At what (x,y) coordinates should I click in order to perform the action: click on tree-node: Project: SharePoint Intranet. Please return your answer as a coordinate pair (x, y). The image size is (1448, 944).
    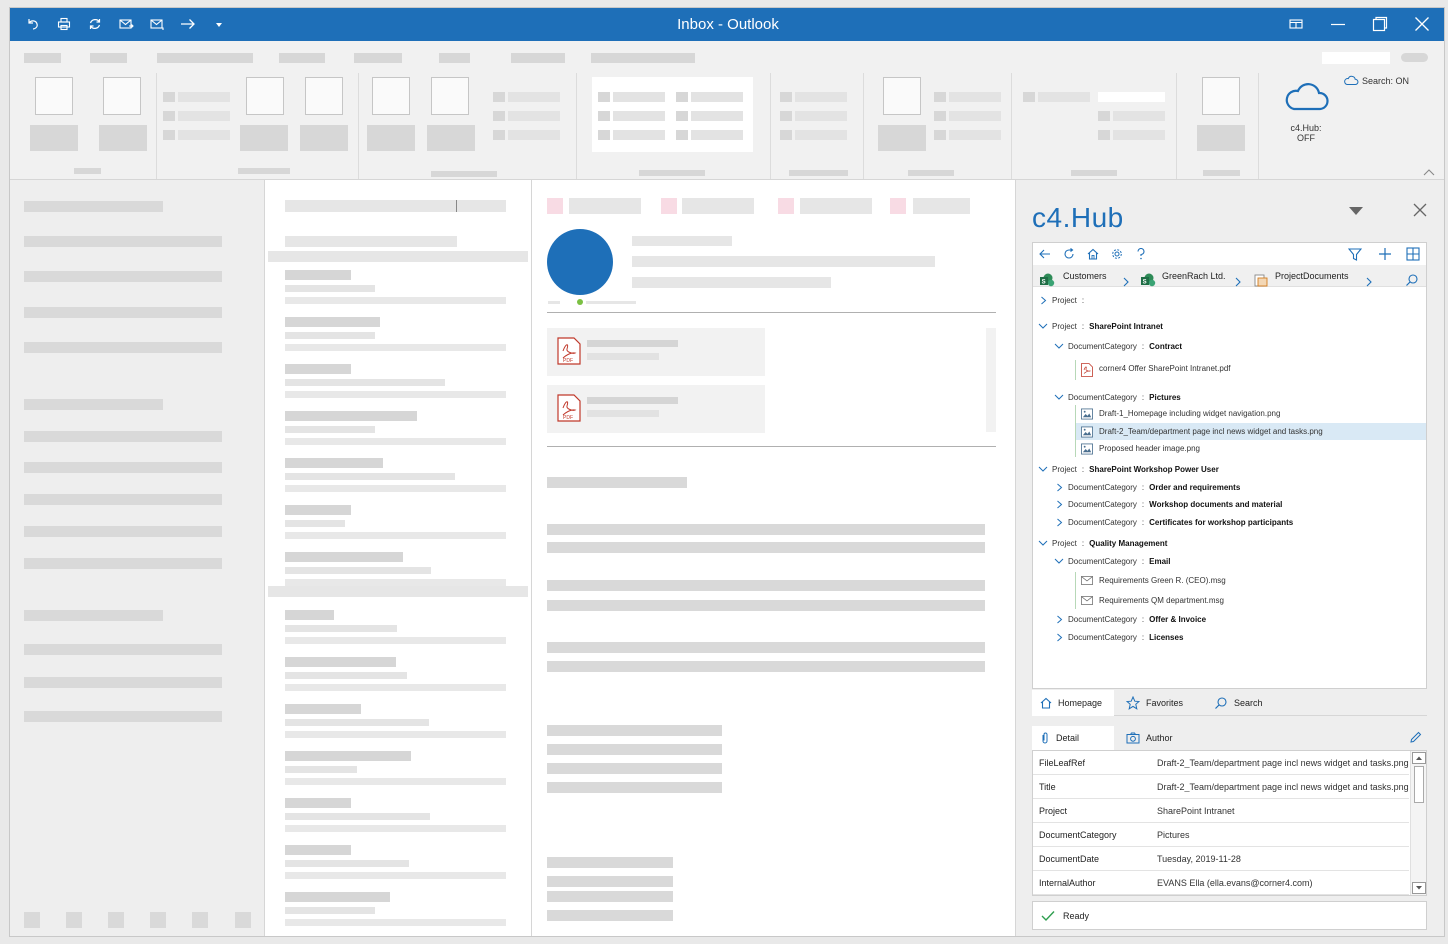
    Looking at the image, I should click on (1100, 326).